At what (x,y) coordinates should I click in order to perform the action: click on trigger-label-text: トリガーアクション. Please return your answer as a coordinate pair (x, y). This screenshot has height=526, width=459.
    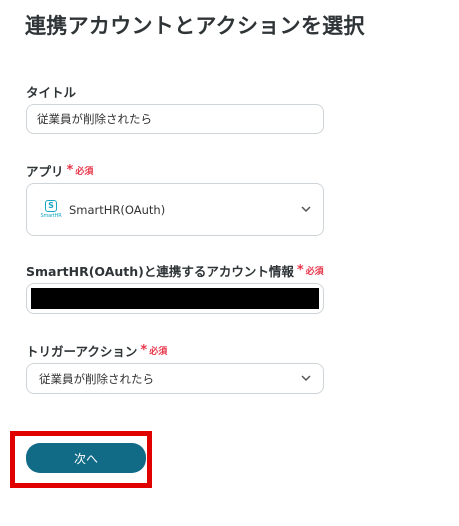
    Looking at the image, I should click on (82, 351).